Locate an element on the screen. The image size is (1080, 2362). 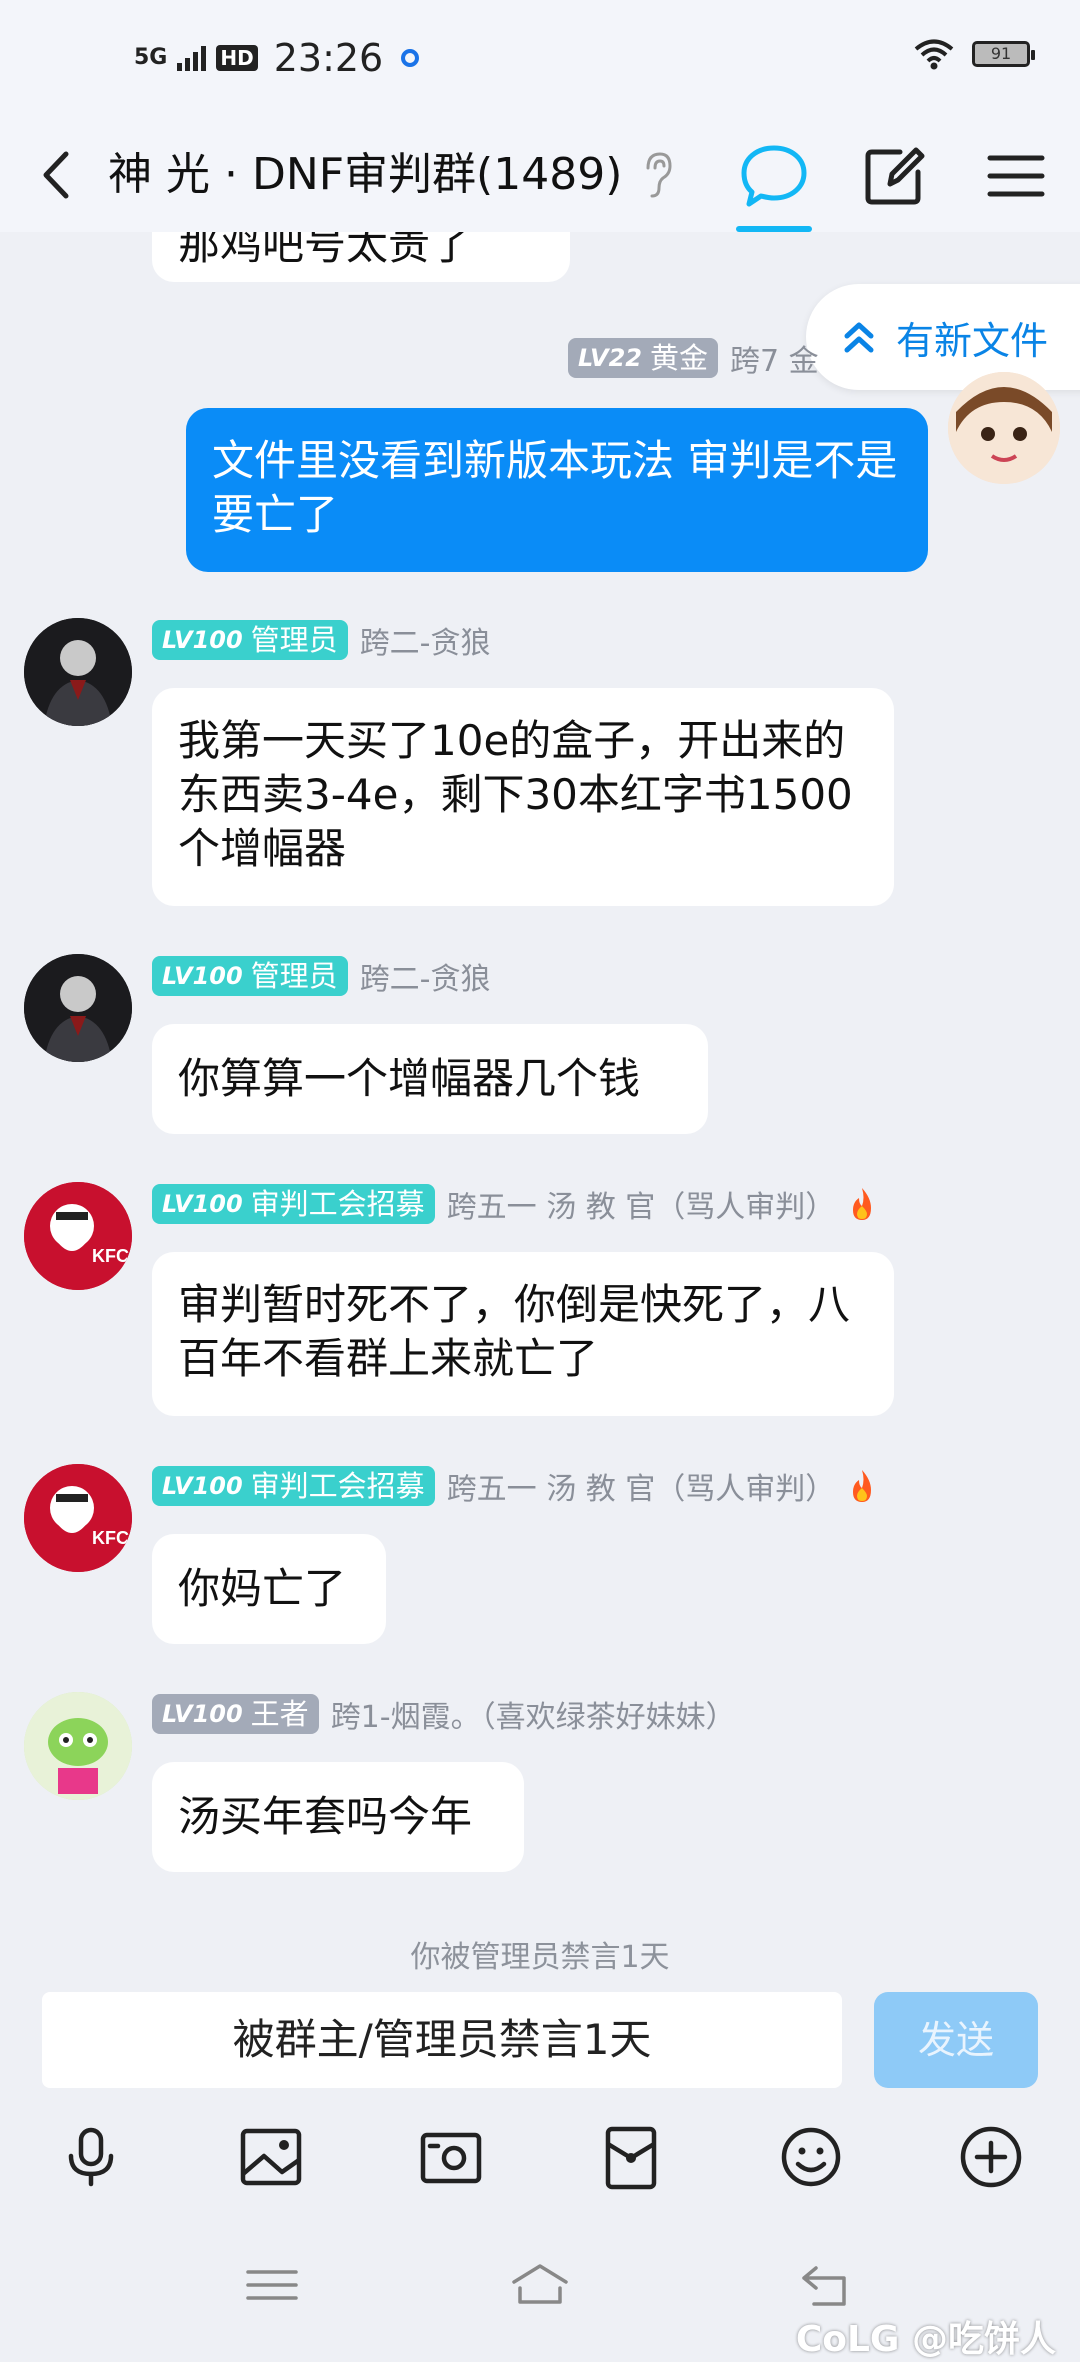
recent-apps-icon is located at coordinates (272, 2285).